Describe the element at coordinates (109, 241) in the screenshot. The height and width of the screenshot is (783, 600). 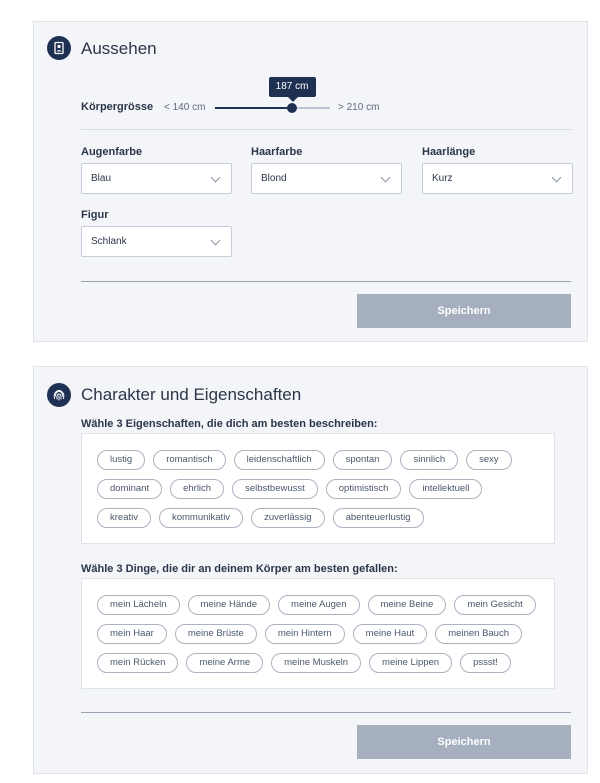
I see `figure-value: Schlank` at that location.